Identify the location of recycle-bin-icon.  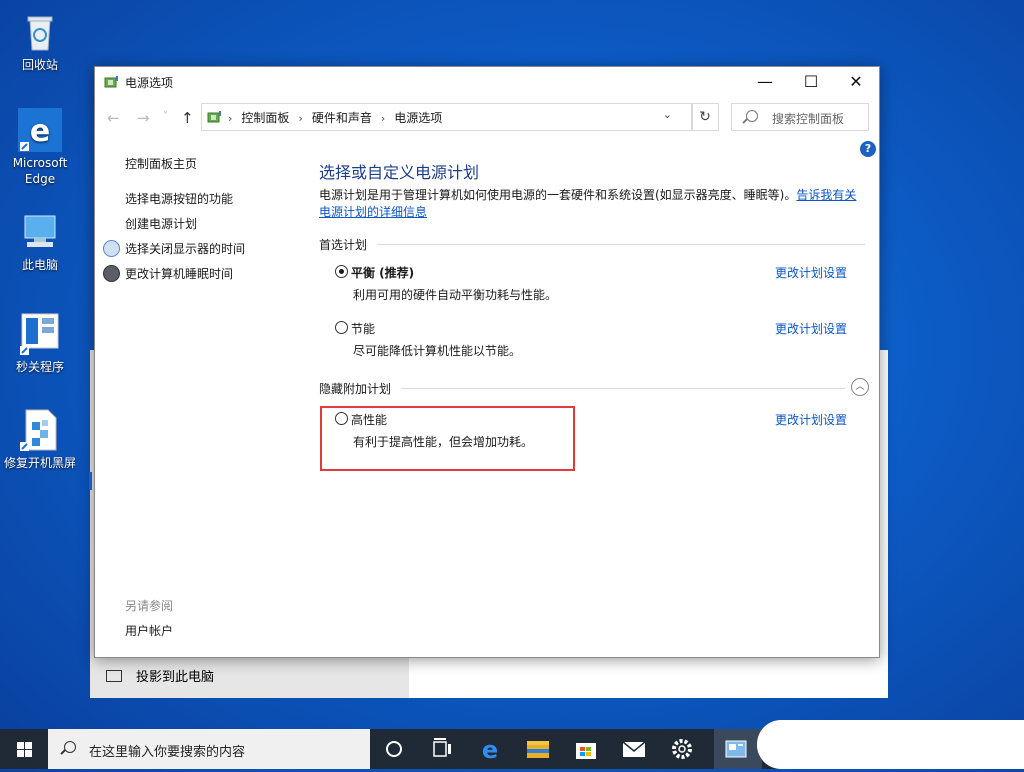
(40, 32).